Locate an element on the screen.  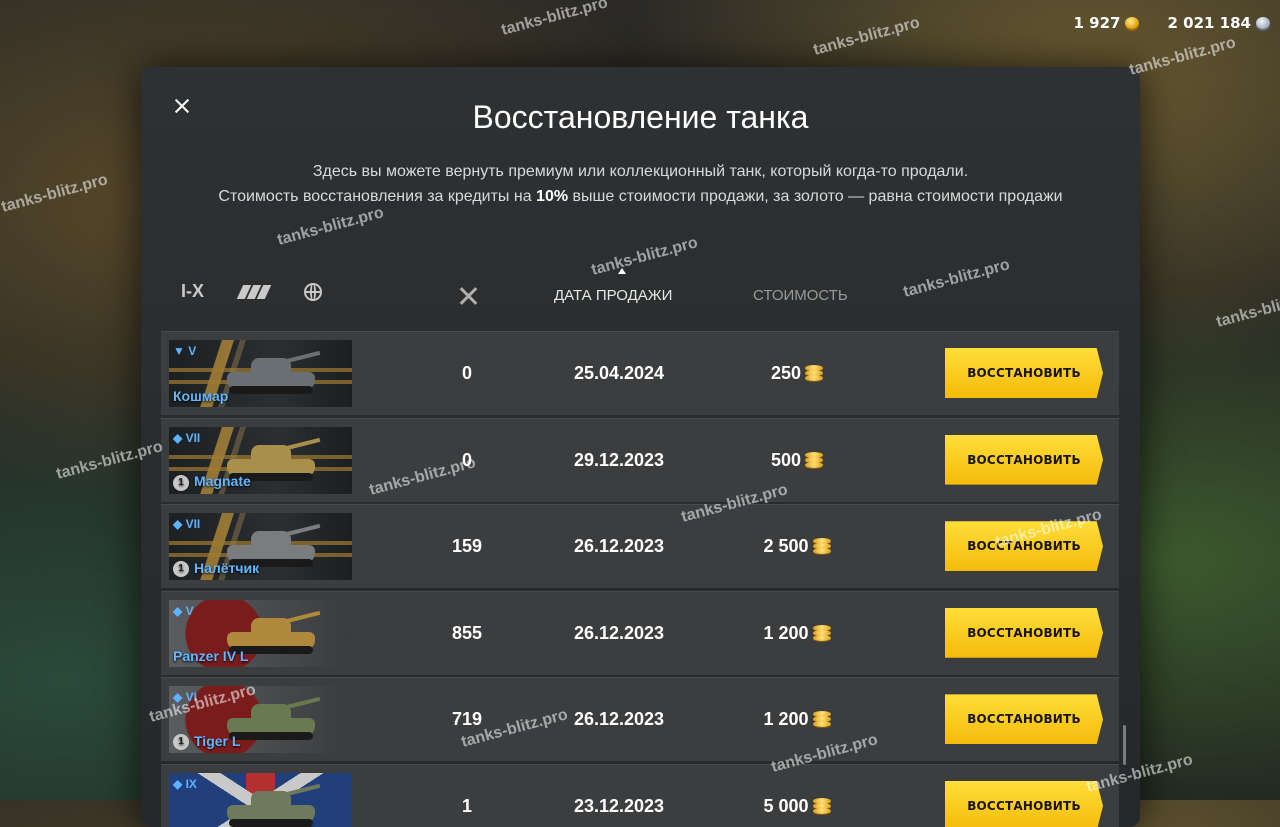
battles-count: 159 is located at coordinates (467, 546).